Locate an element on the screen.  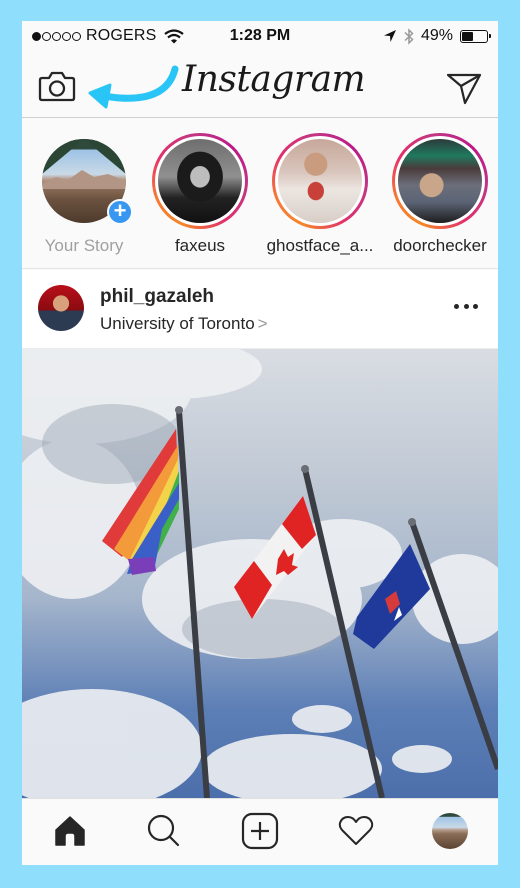
wifi-icon is located at coordinates (173, 35).